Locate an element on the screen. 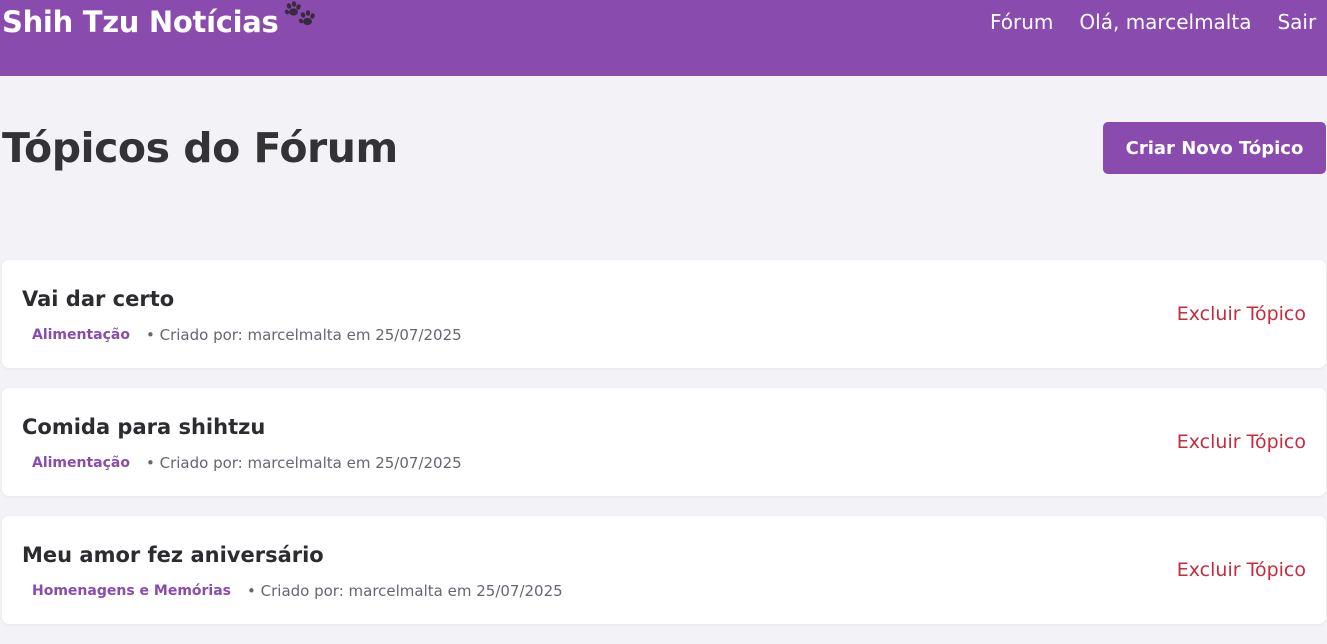 The width and height of the screenshot is (1327, 644). create-topic-button: Criar Novo Tópico is located at coordinates (1214, 148).